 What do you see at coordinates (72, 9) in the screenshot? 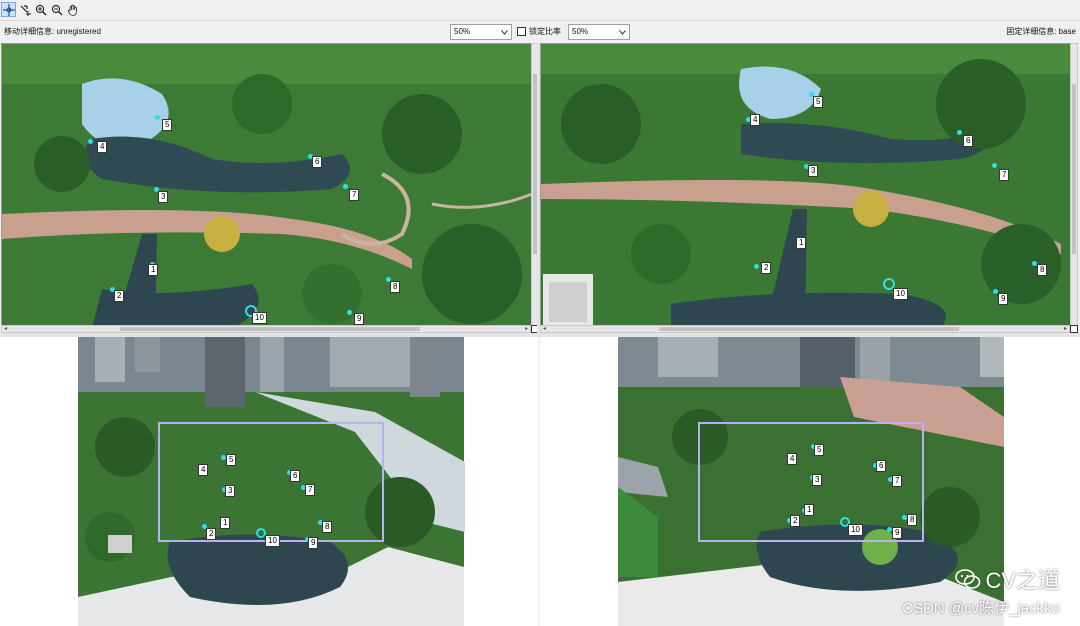
I see `pan-hand-icon` at bounding box center [72, 9].